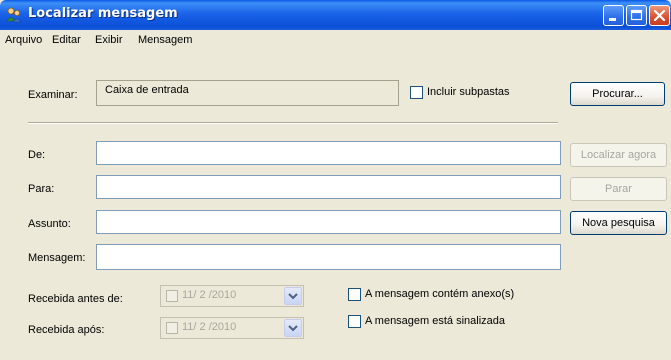 Image resolution: width=671 pixels, height=360 pixels. I want to click on divider, so click(293, 123).